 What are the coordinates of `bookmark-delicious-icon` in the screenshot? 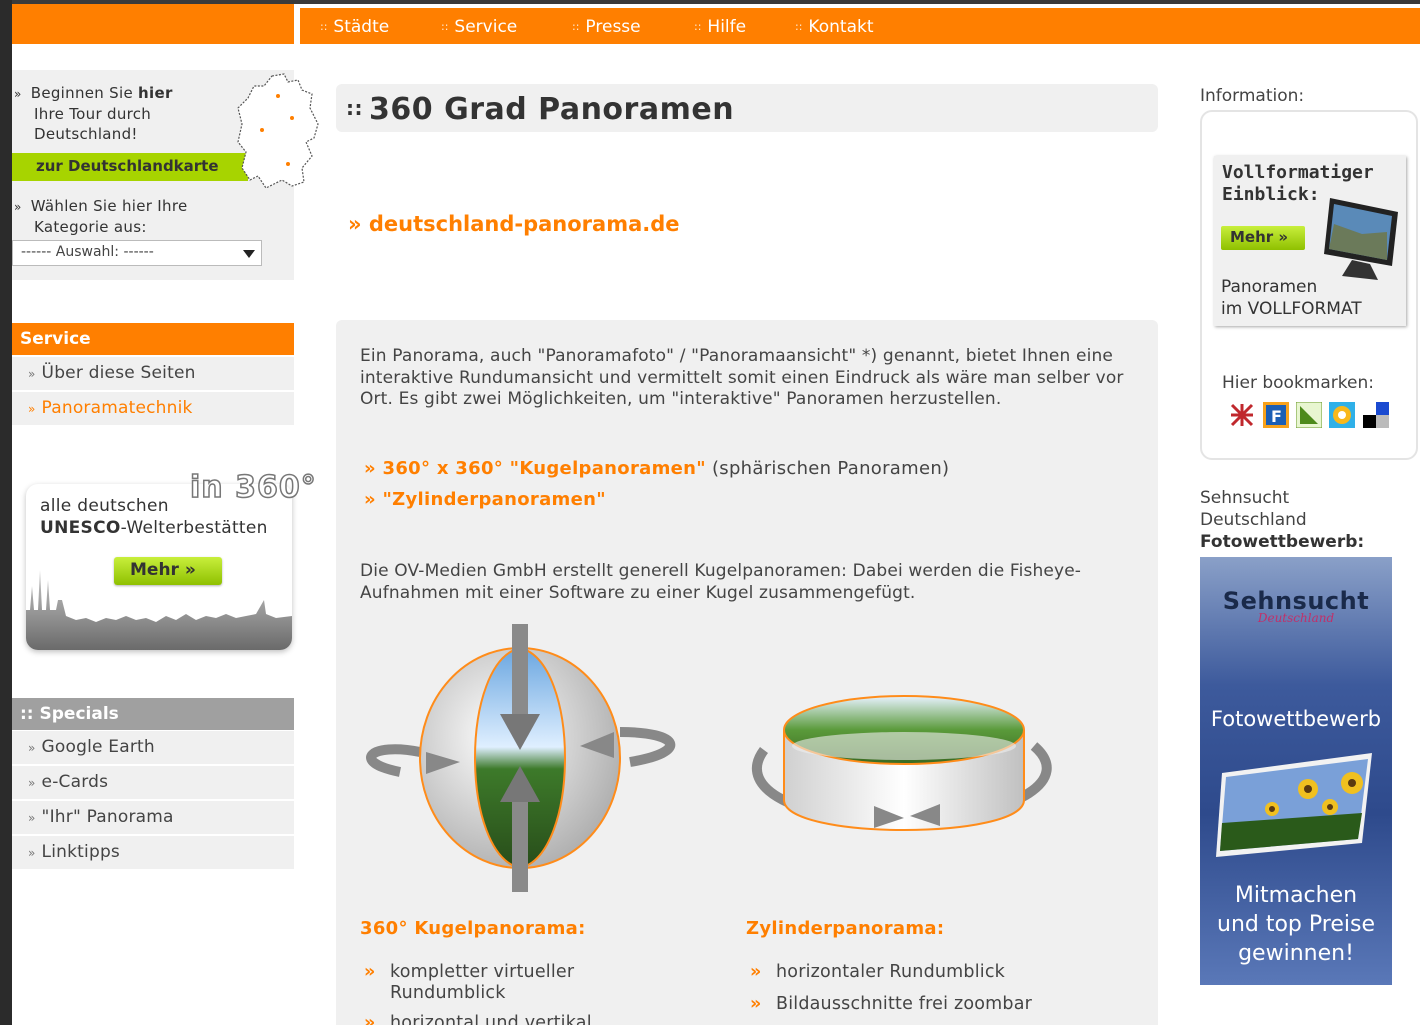 It's located at (1376, 415).